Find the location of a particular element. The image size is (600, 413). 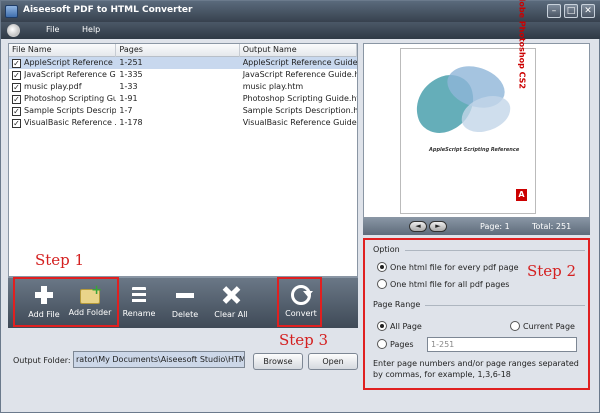

rename-button: Rename is located at coordinates (139, 304).